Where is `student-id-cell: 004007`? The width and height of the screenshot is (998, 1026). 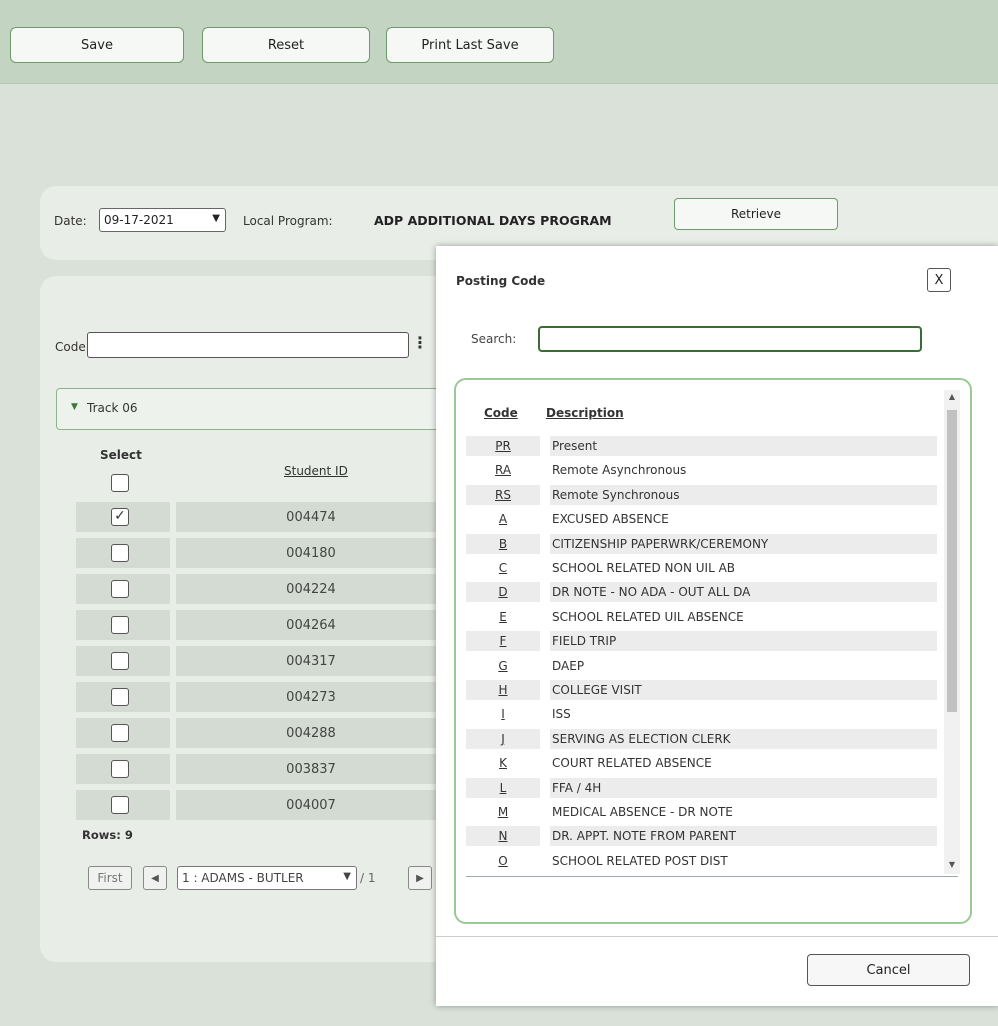
student-id-cell: 004007 is located at coordinates (311, 805).